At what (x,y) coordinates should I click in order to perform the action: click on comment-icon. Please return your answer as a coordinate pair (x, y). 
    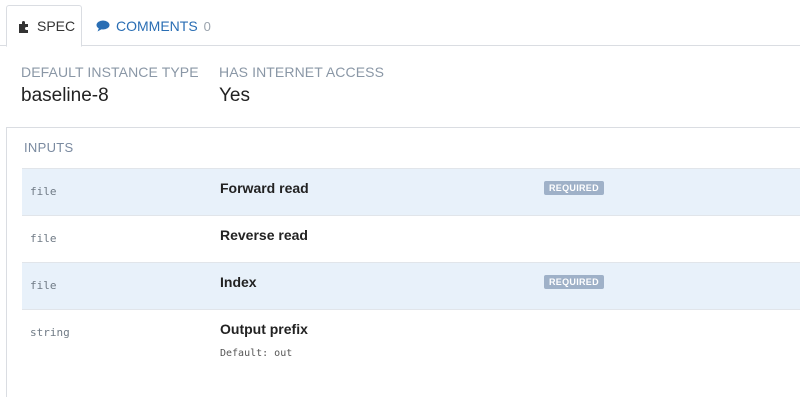
    Looking at the image, I should click on (103, 26).